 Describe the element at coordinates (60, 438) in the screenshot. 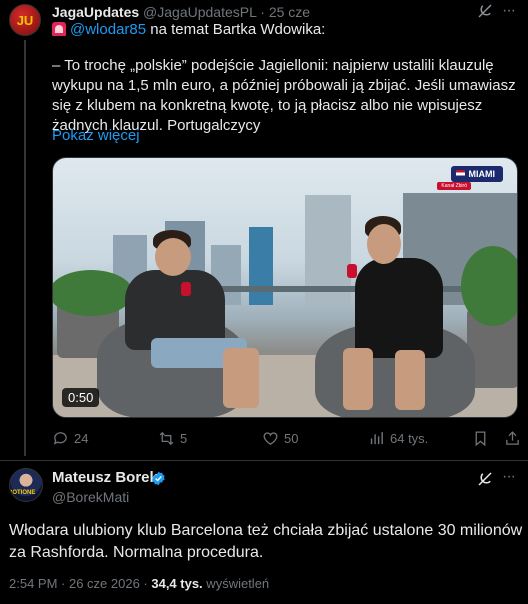

I see `reply-icon` at that location.